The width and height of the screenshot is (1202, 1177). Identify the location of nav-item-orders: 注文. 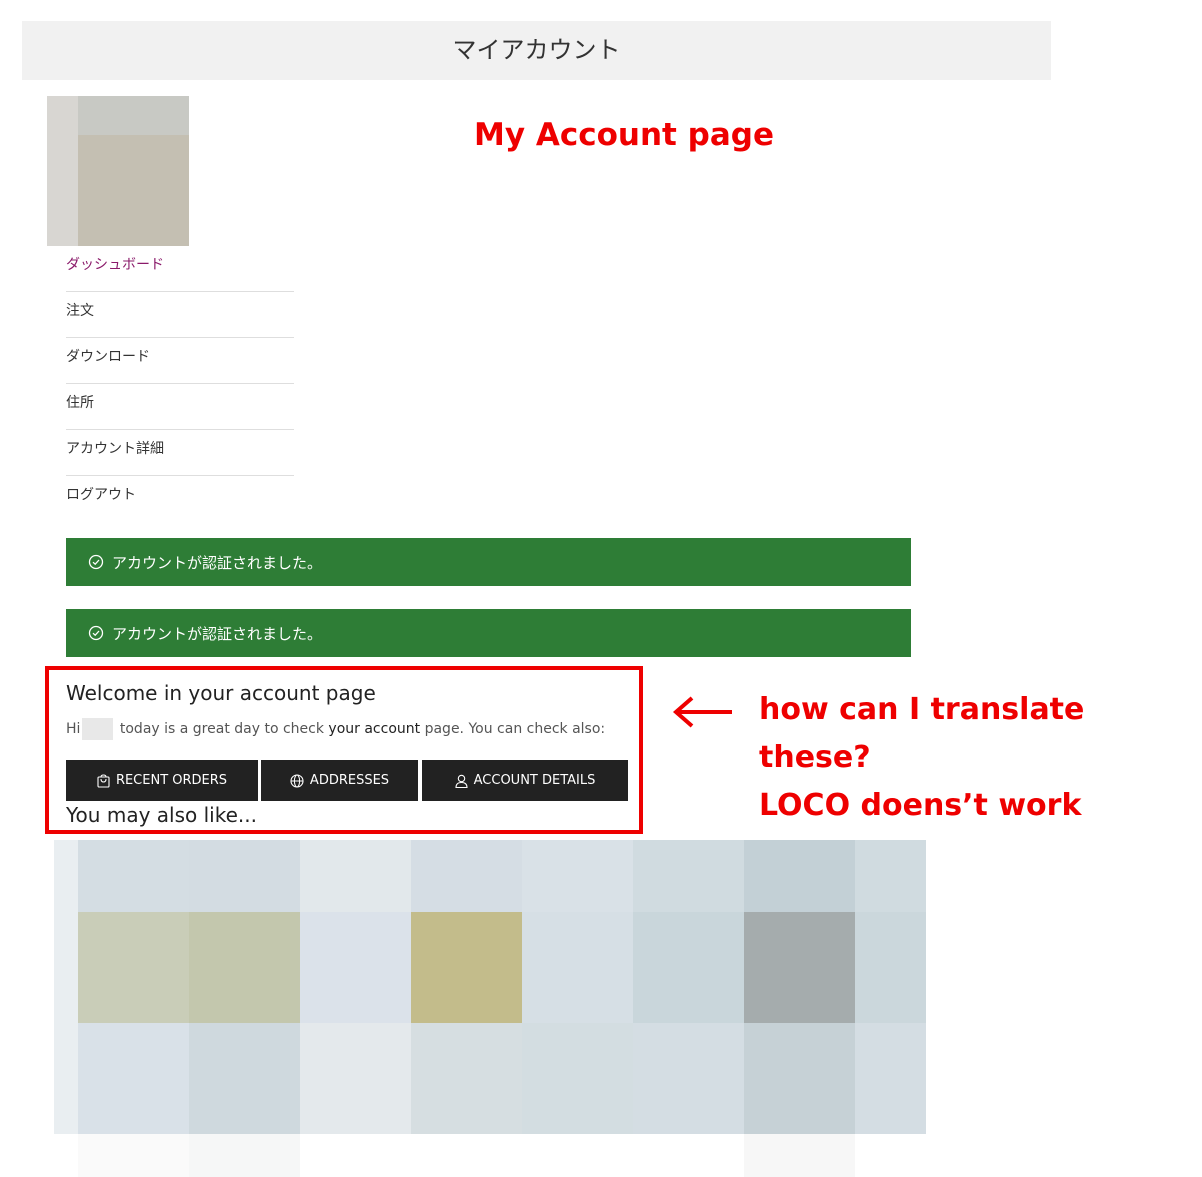
(180, 315).